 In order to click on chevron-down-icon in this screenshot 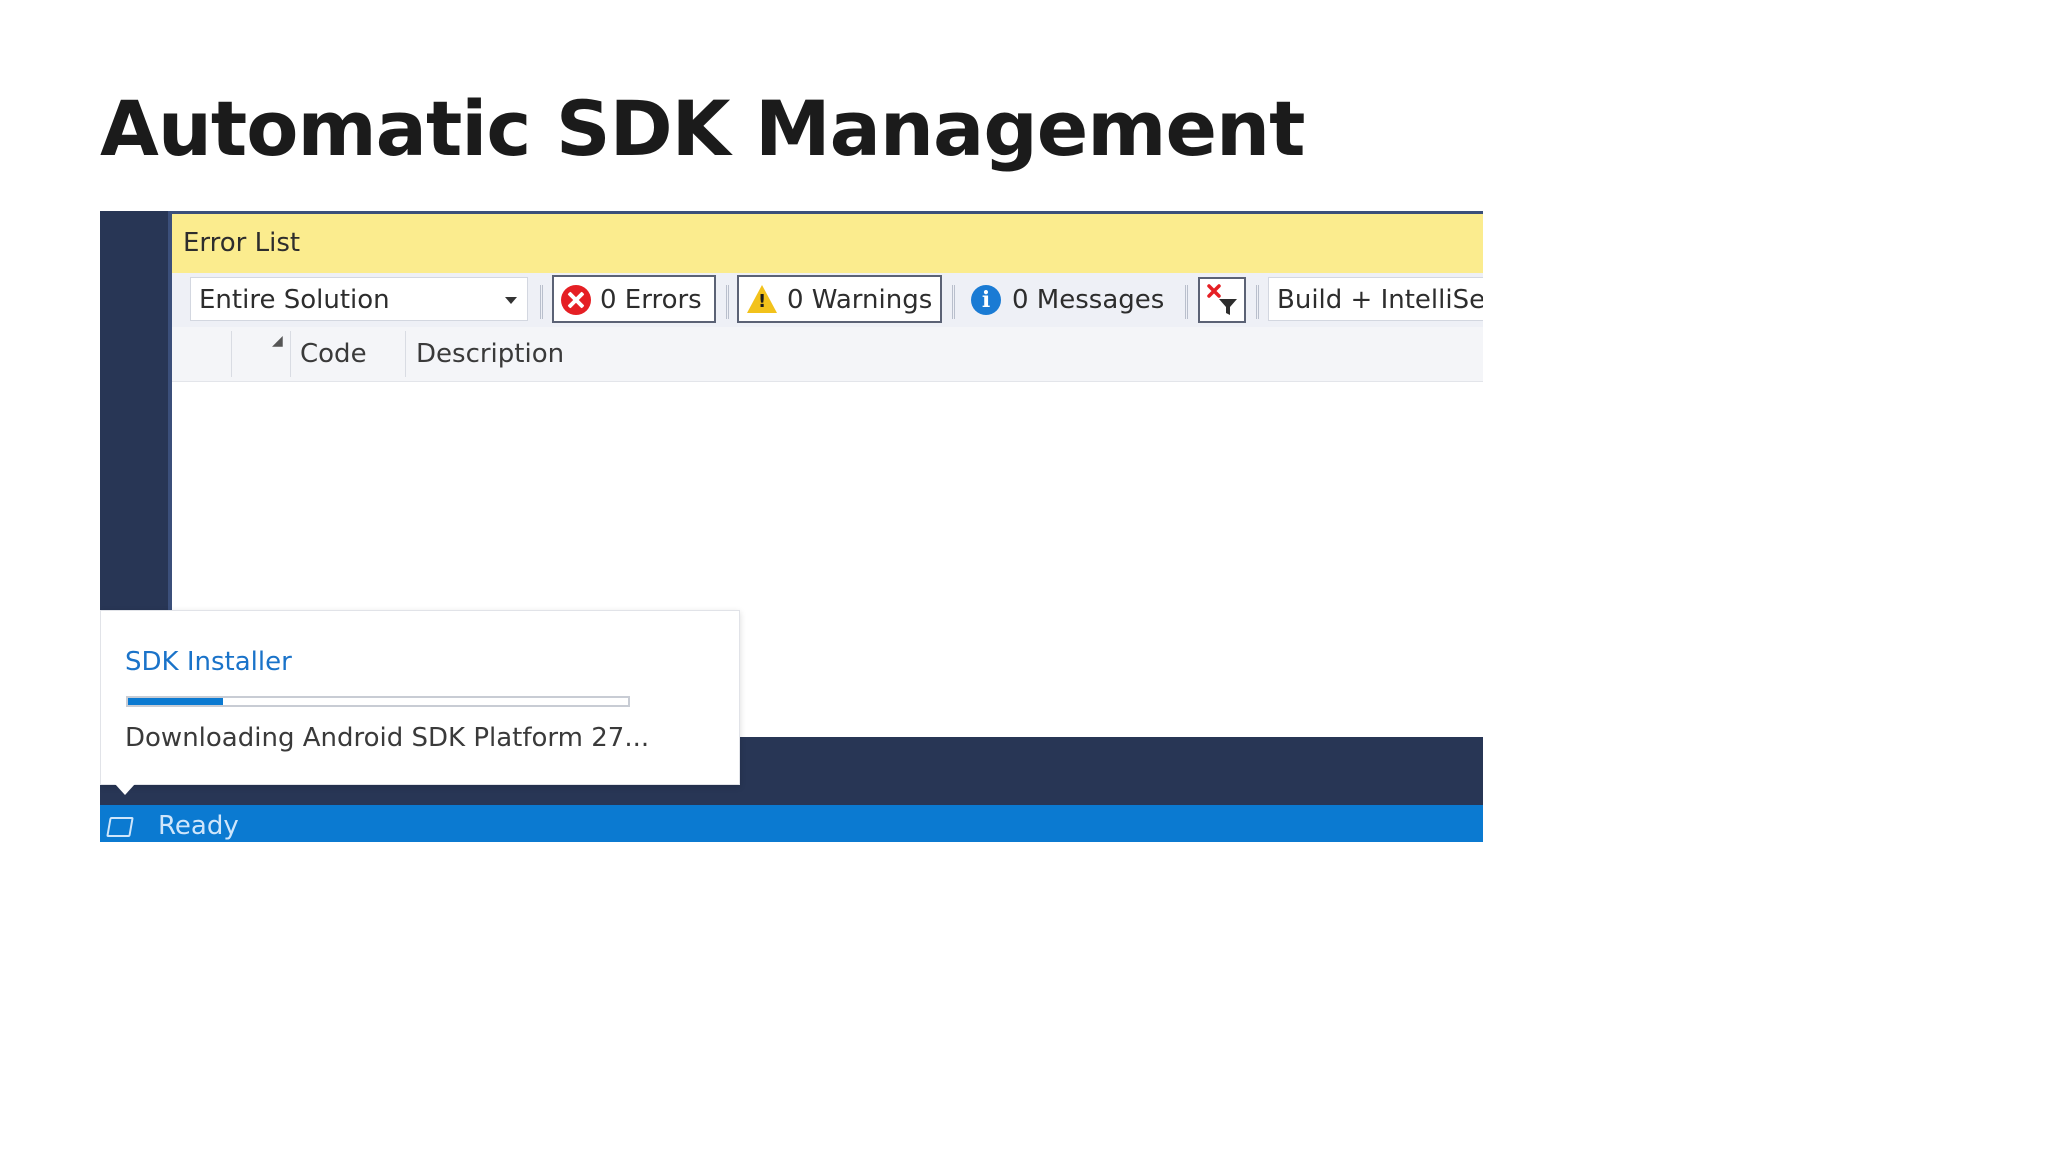, I will do `click(511, 300)`.